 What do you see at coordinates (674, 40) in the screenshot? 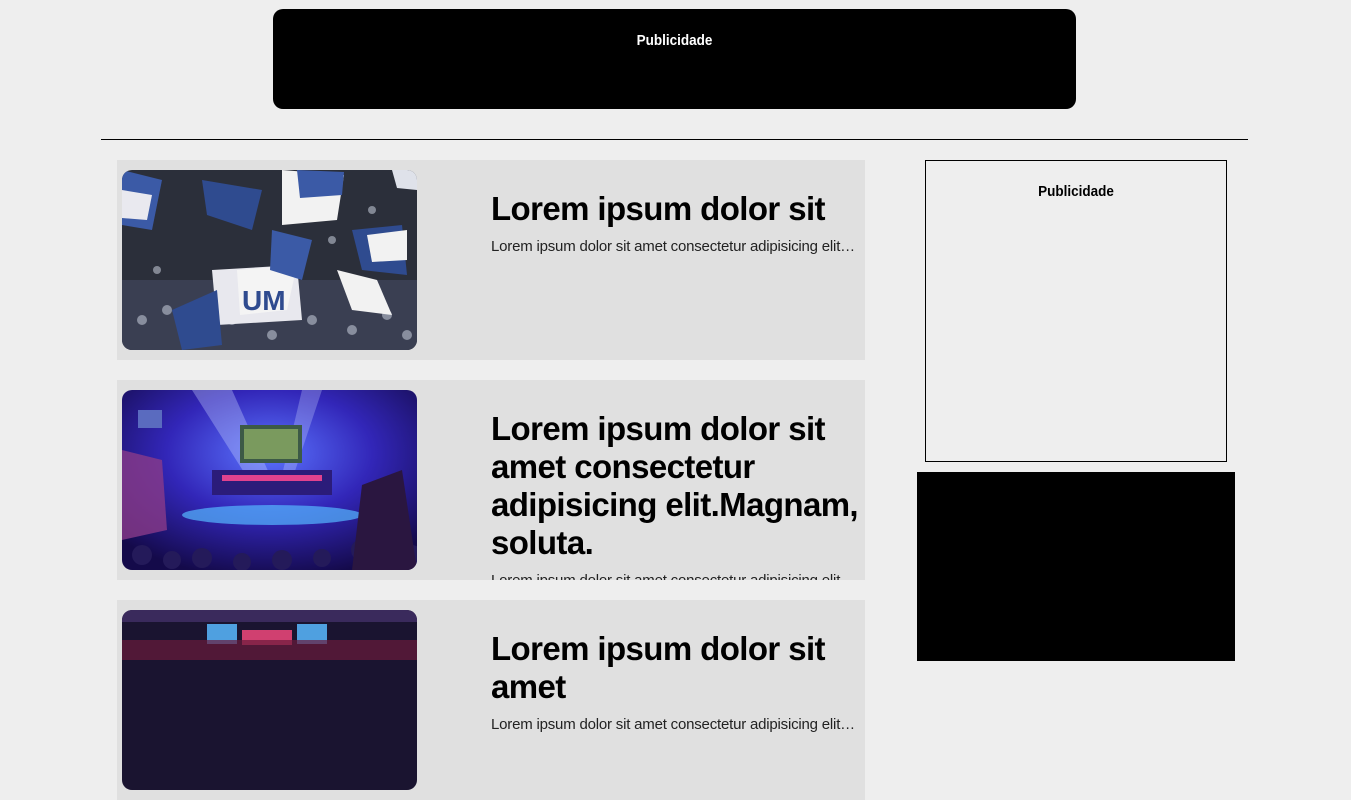
I see `top-ad-label: Publicidade` at bounding box center [674, 40].